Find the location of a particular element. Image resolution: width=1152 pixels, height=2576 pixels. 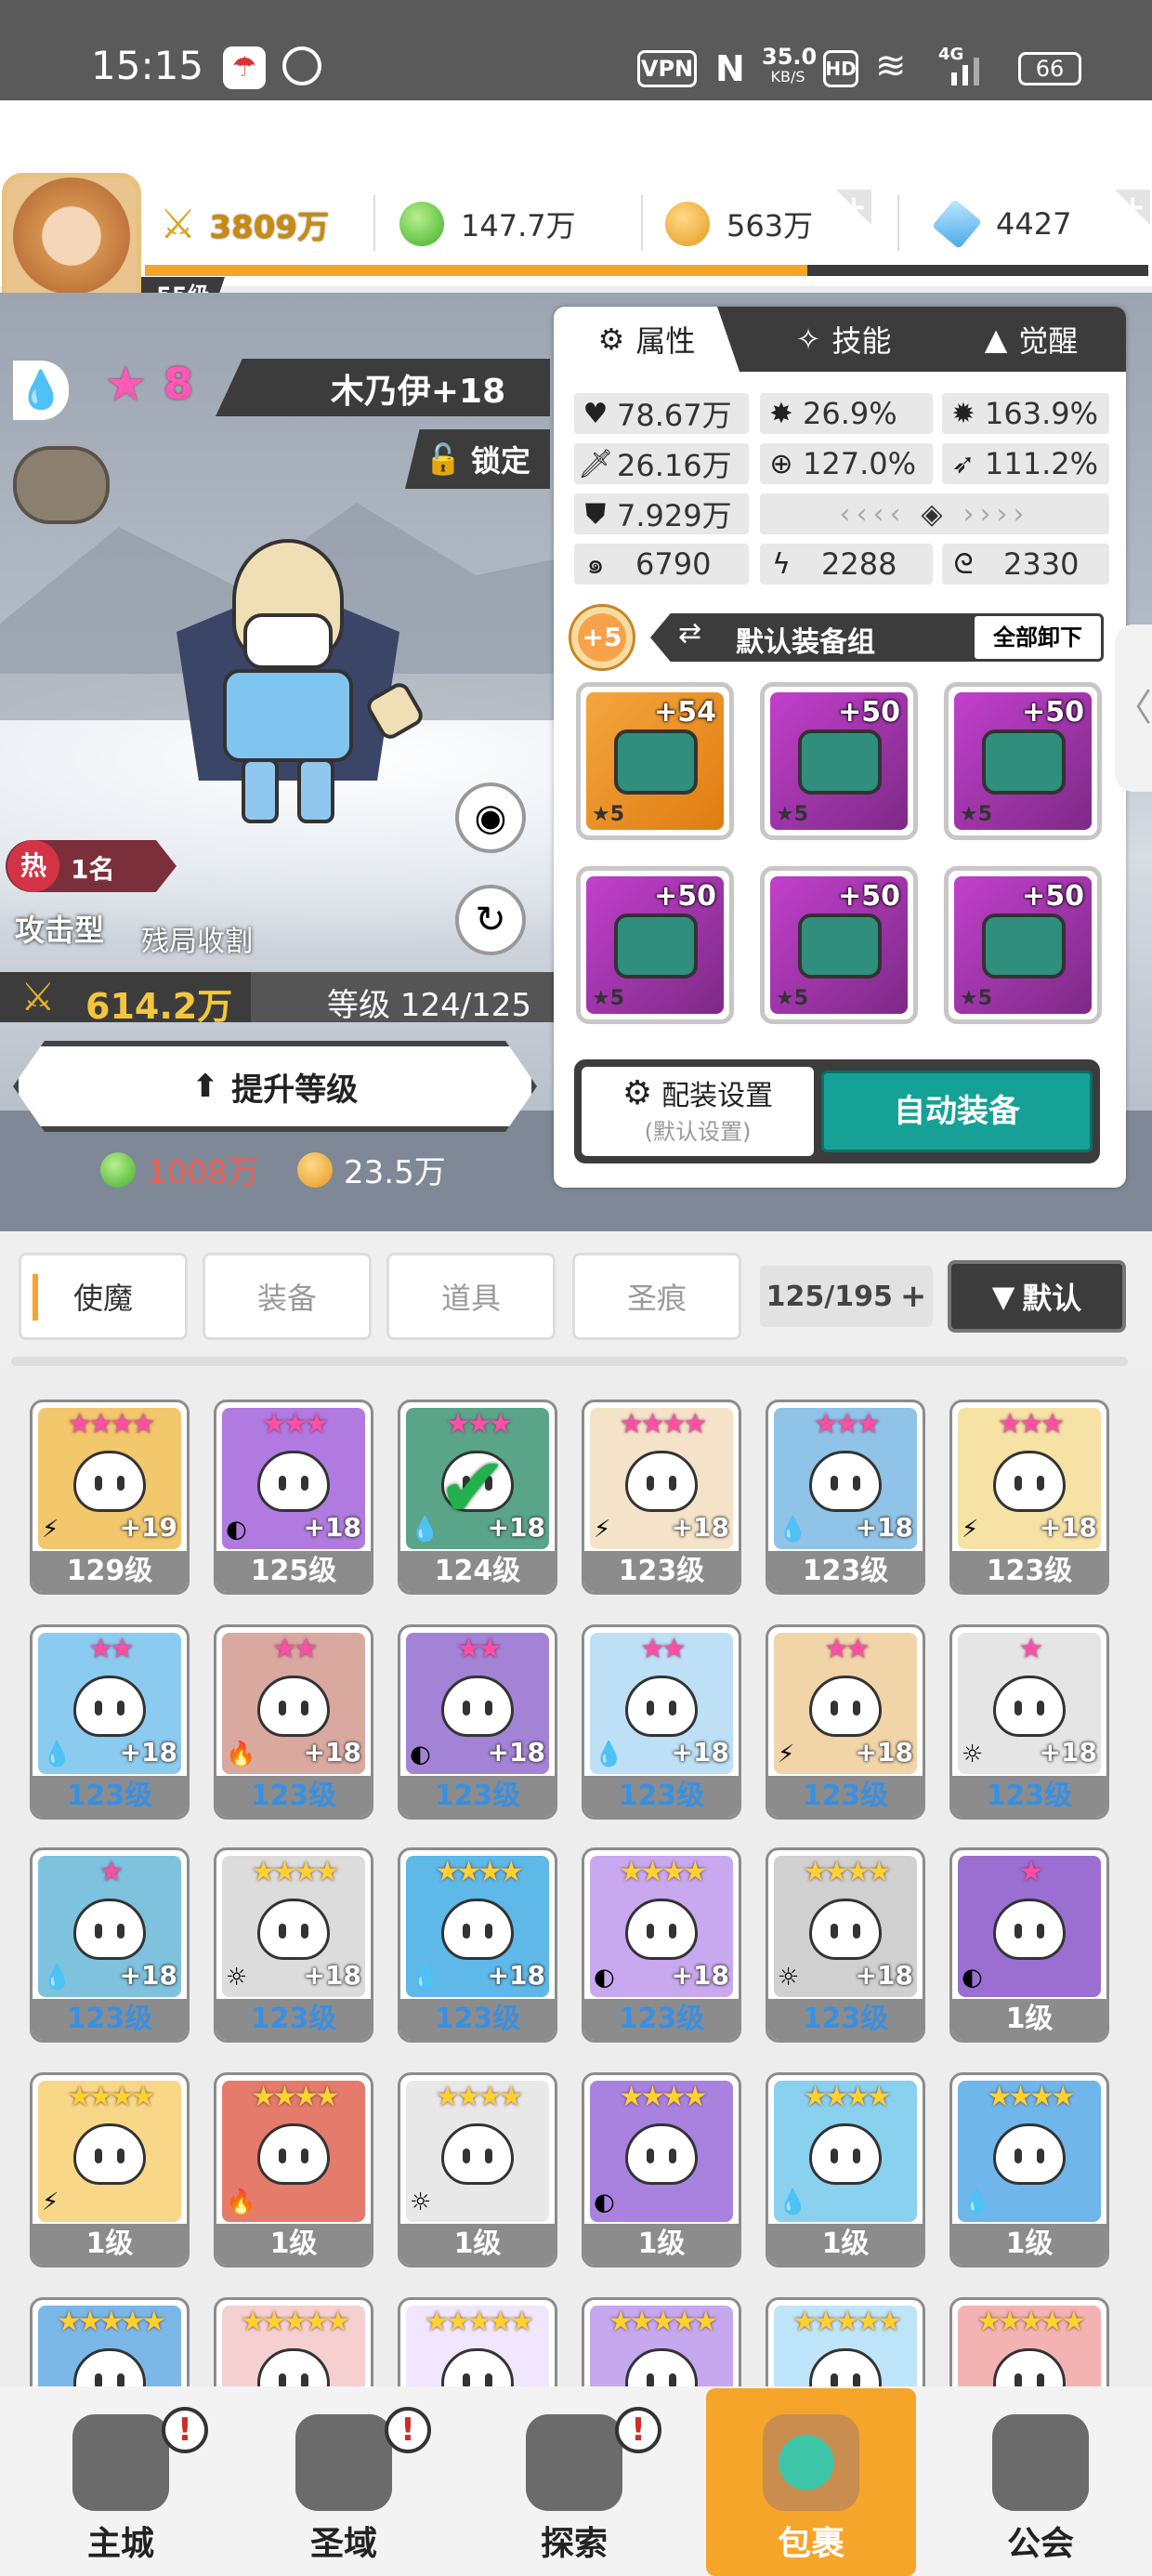

upgrade-cost-green-value: 1008万 is located at coordinates (203, 1172).